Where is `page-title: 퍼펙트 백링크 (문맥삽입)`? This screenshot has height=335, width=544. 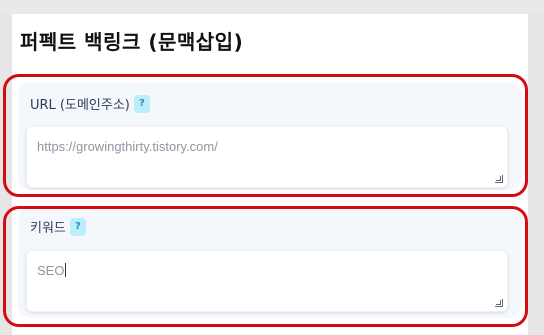
page-title: 퍼펙트 백링크 (문맥삽입) is located at coordinates (132, 42).